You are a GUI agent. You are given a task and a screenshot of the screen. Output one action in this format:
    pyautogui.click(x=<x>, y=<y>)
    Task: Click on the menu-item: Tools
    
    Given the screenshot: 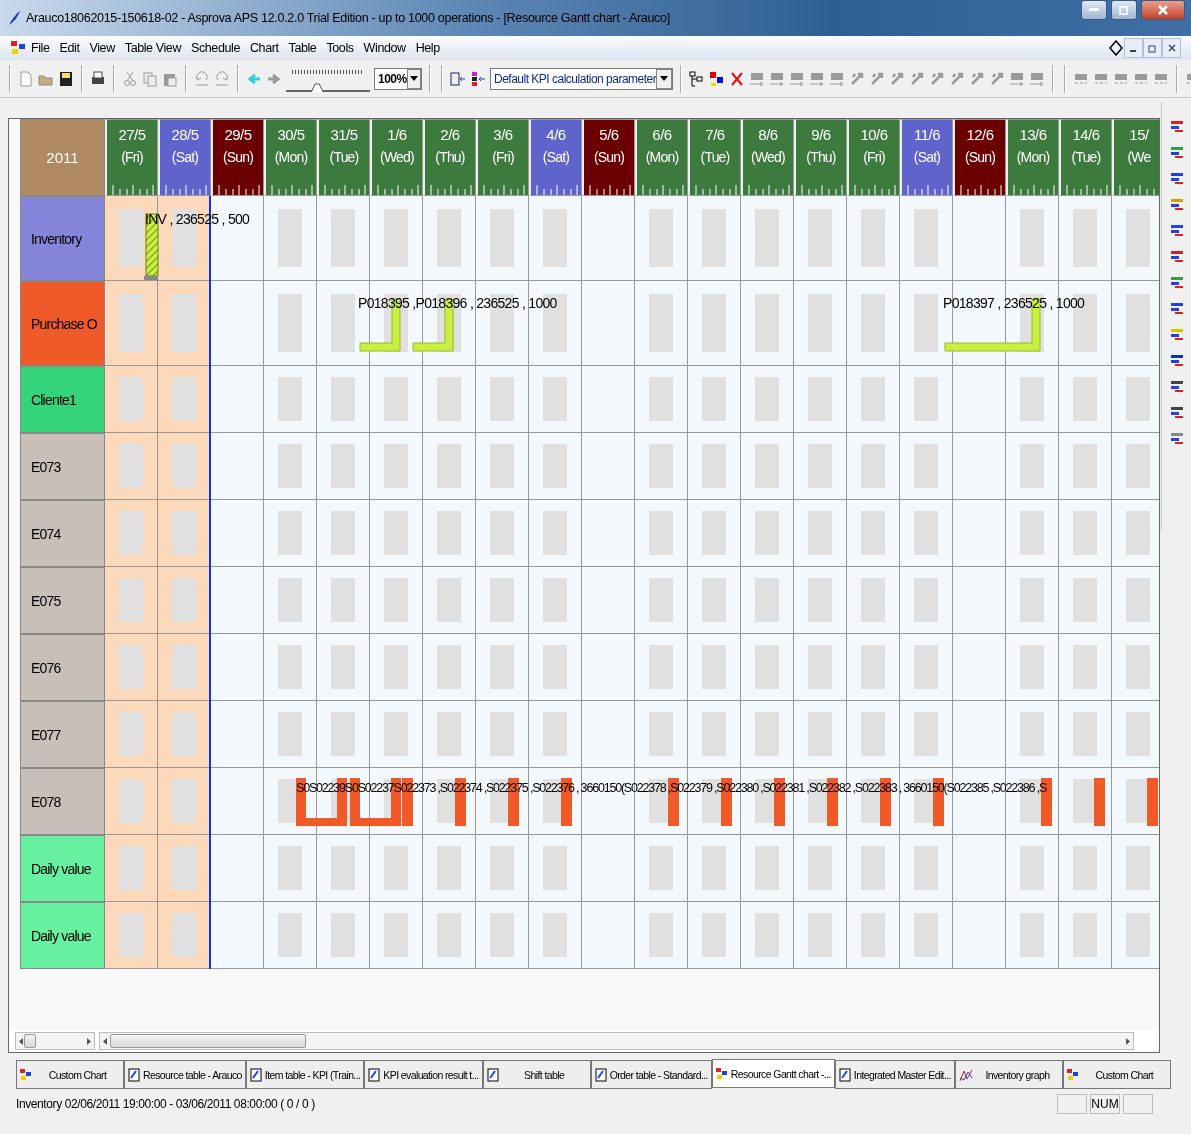 What is the action you would take?
    pyautogui.click(x=340, y=48)
    